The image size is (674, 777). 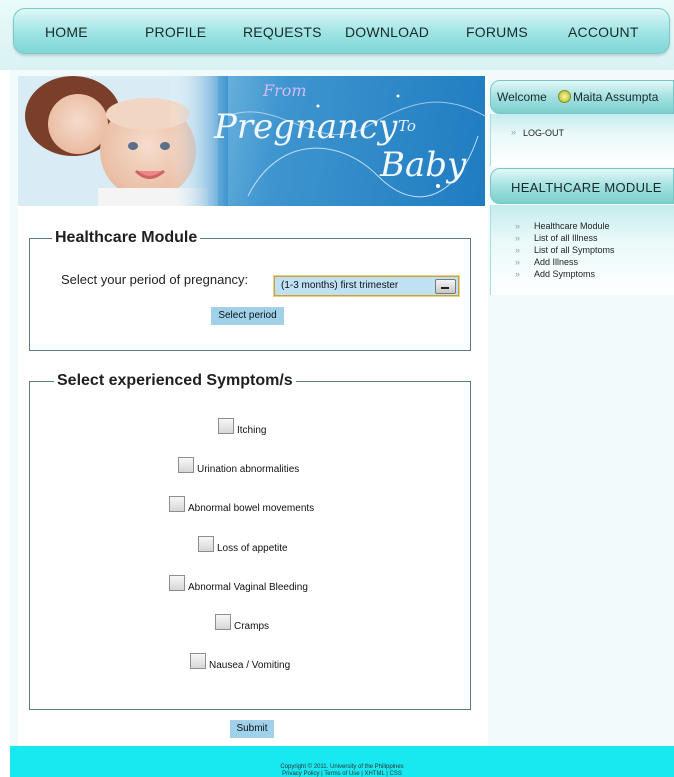 I want to click on welcome-bar: Welcome Maita Assumpta, so click(x=582, y=97).